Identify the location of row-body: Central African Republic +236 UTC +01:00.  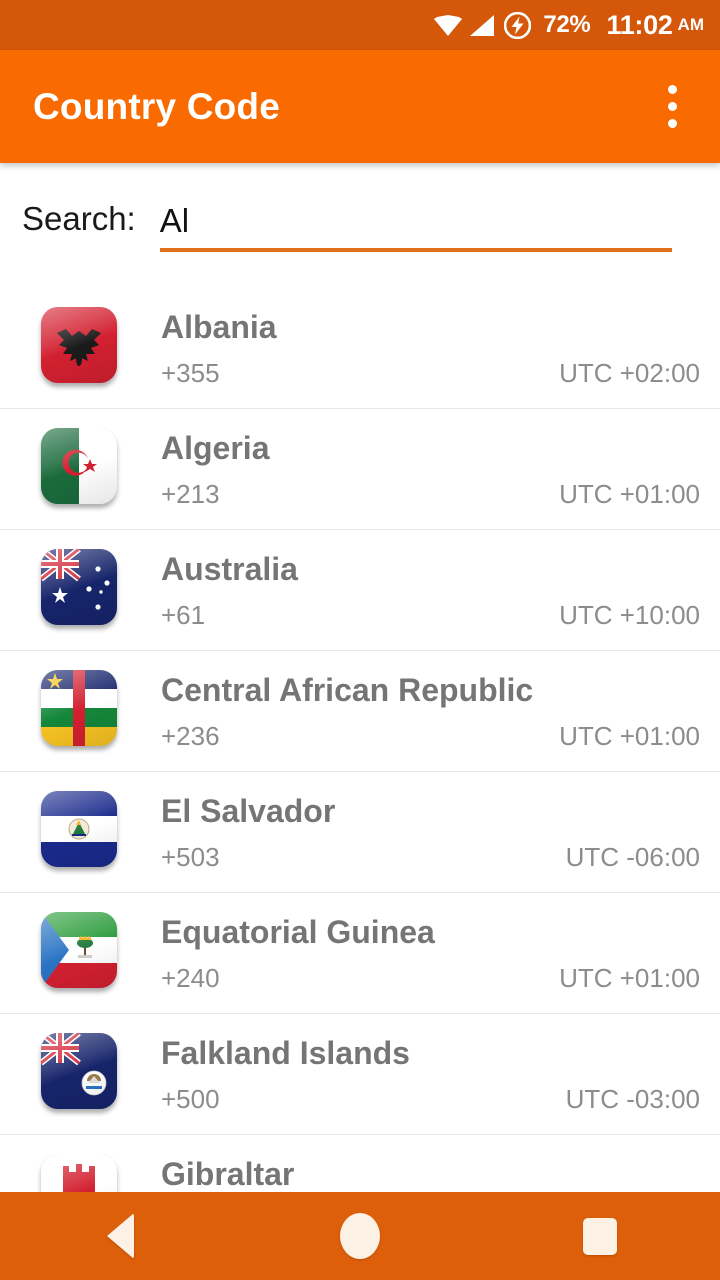
(430, 711).